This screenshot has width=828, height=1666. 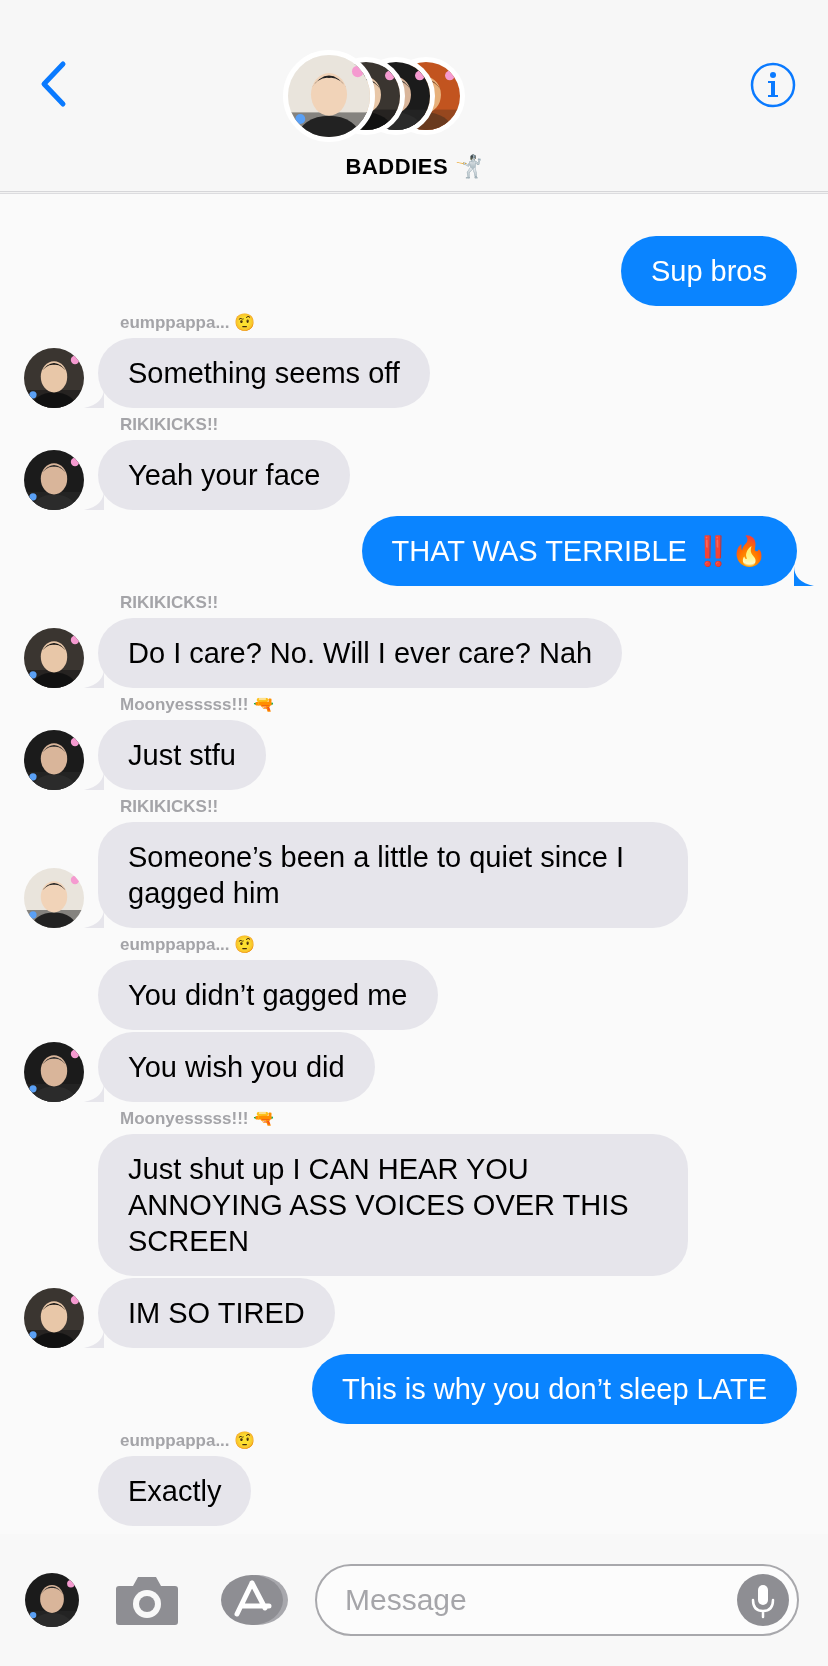 What do you see at coordinates (216, 1313) in the screenshot?
I see `received-message-bubble: IM SO TIRED` at bounding box center [216, 1313].